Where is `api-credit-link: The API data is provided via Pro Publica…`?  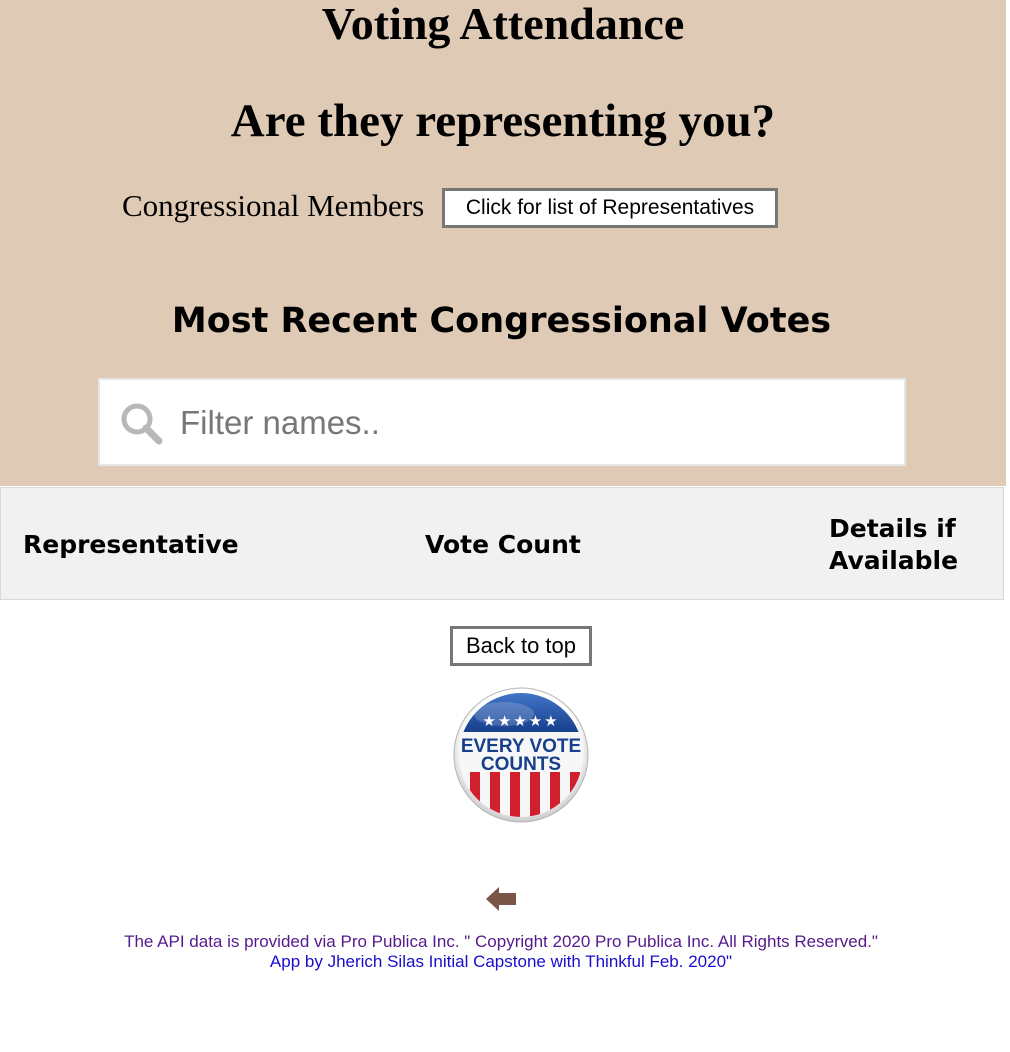 api-credit-link: The API data is provided via Pro Publica… is located at coordinates (501, 942).